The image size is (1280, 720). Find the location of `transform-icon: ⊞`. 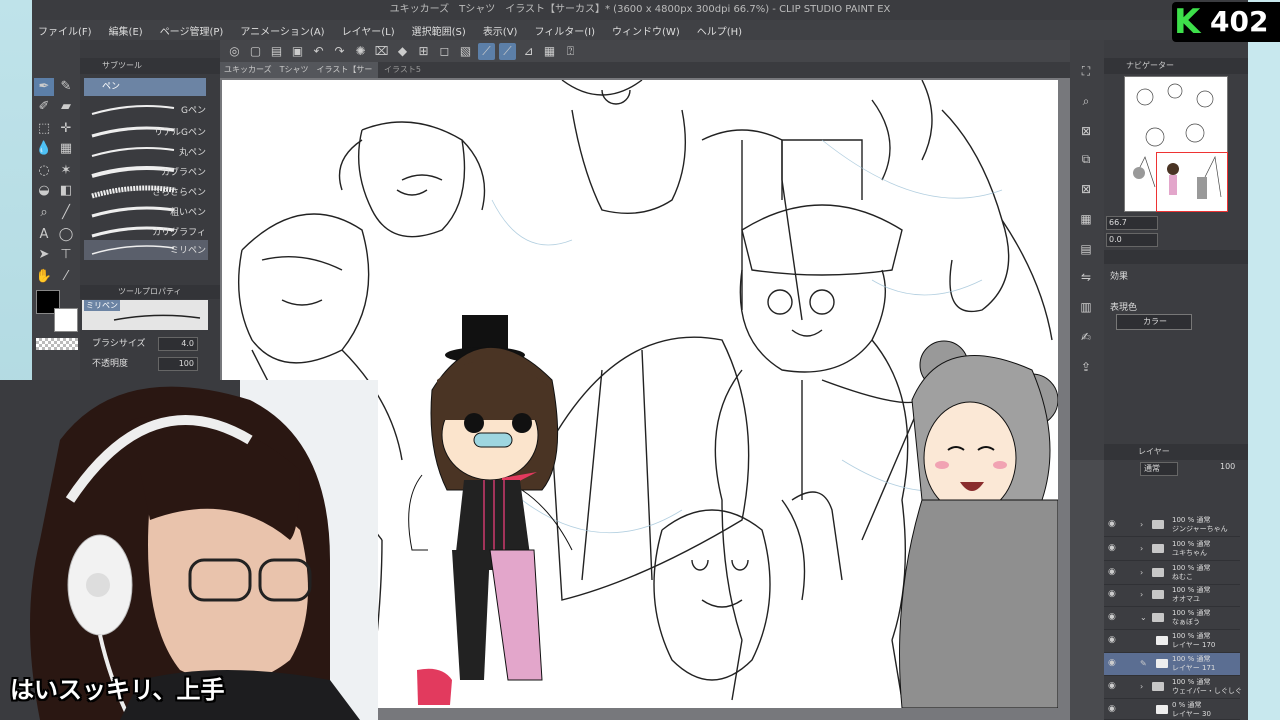

transform-icon: ⊞ is located at coordinates (423, 51).